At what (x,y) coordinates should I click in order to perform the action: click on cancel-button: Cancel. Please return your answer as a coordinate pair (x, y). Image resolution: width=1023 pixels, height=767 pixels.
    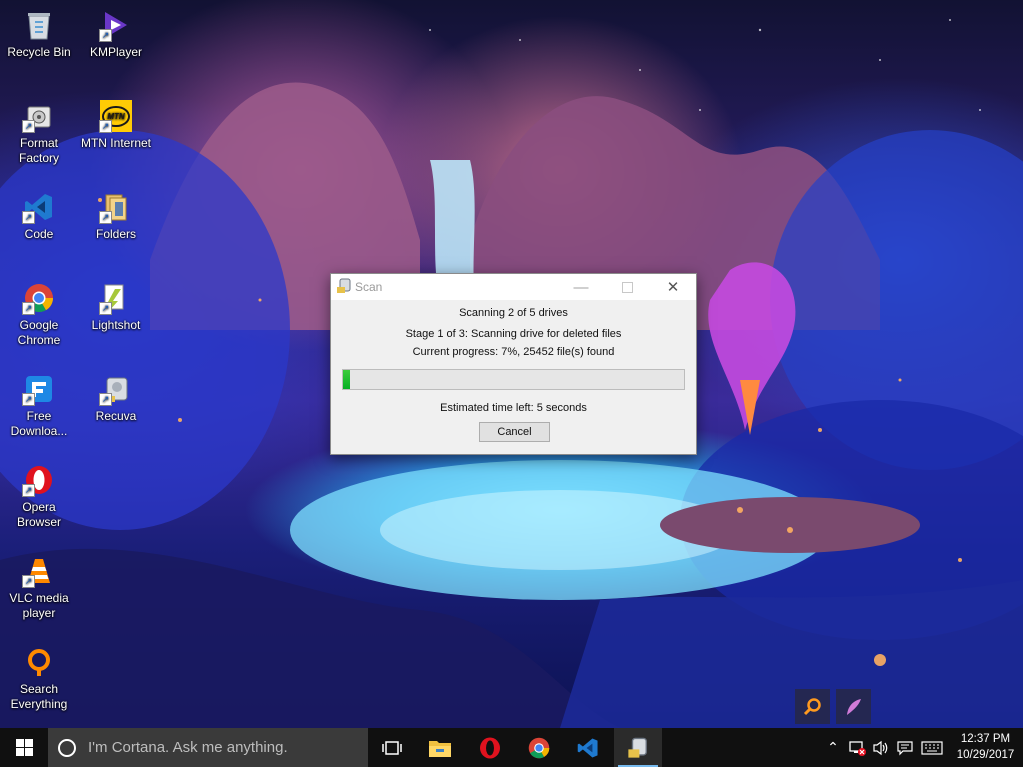
    Looking at the image, I should click on (514, 432).